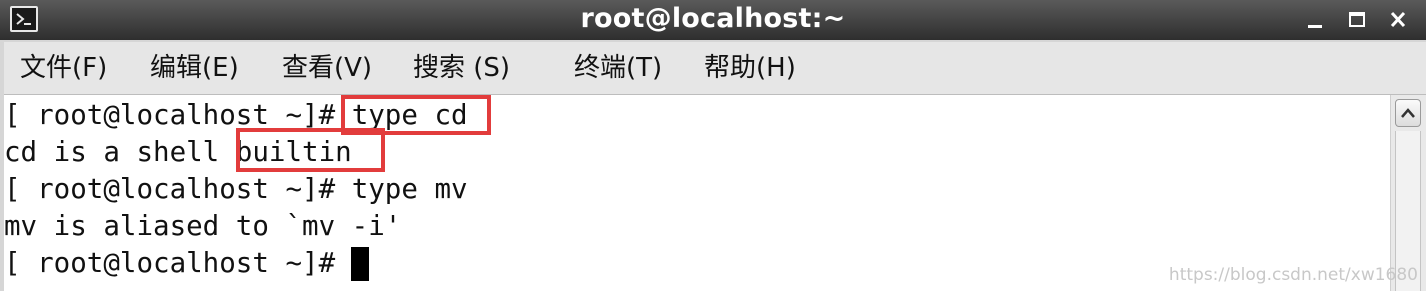 The width and height of the screenshot is (1426, 291). I want to click on maximize-icon, so click(1357, 19).